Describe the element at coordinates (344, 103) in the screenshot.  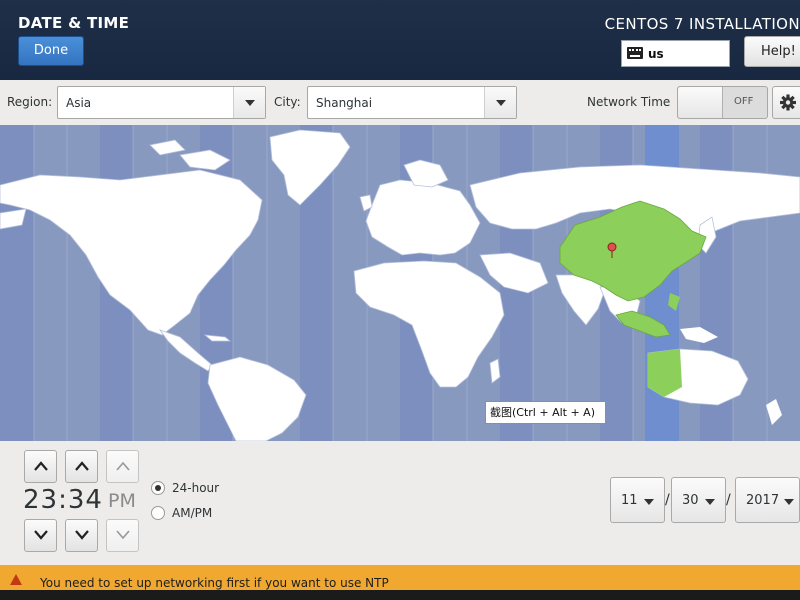
I see `city-value: Shanghai` at that location.